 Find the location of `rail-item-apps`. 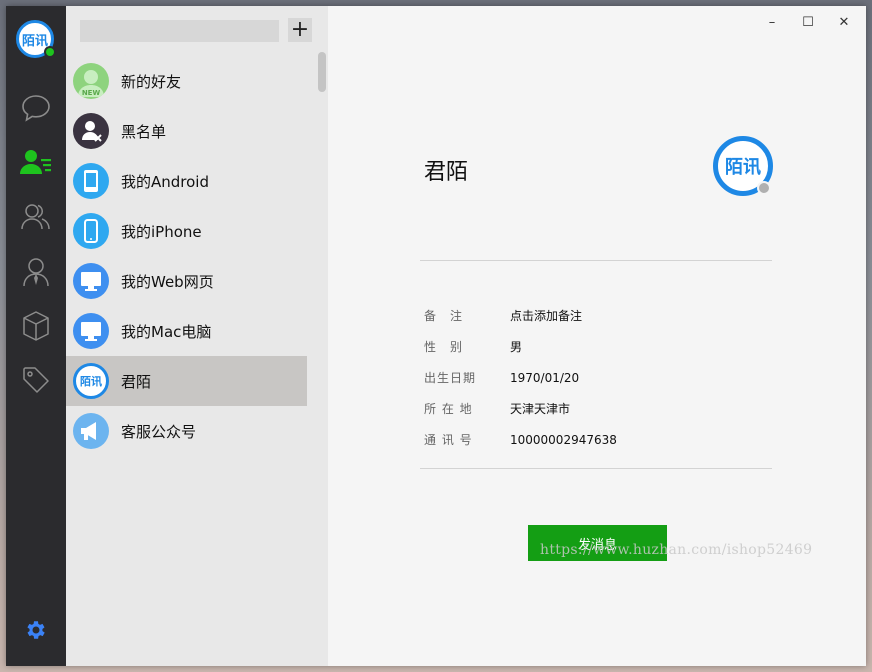

rail-item-apps is located at coordinates (36, 326).